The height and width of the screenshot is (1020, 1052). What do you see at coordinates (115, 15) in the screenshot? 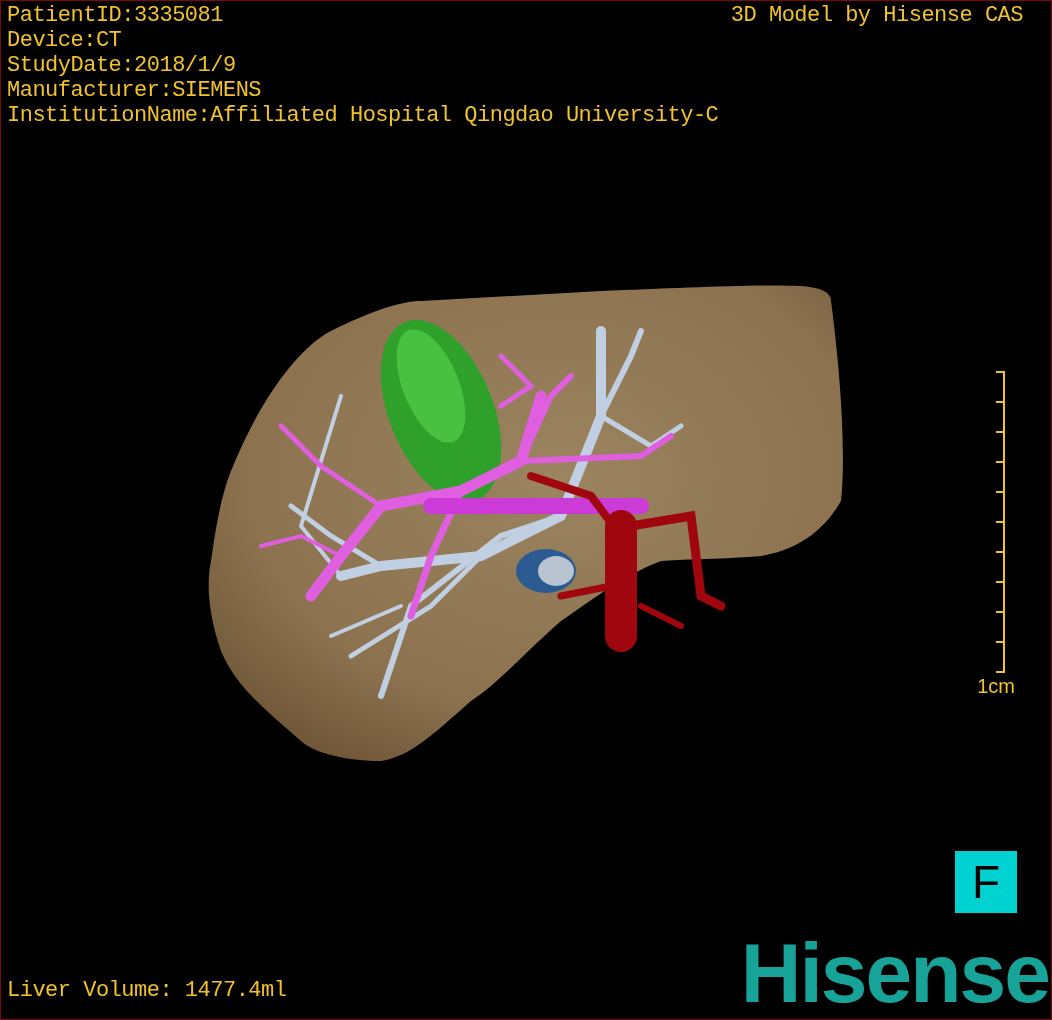
I see `study-info-text: PatientID:3335081` at bounding box center [115, 15].